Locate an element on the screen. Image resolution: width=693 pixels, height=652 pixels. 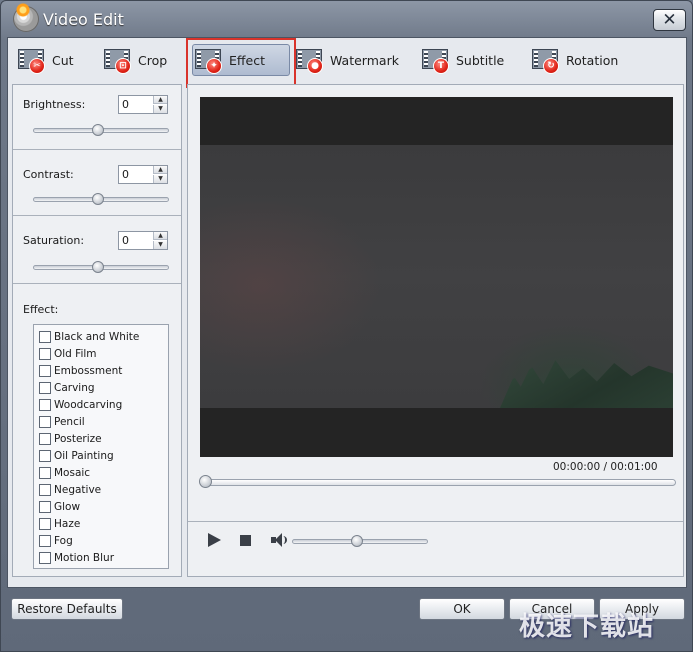
effect-item: Mosaic is located at coordinates (64, 473).